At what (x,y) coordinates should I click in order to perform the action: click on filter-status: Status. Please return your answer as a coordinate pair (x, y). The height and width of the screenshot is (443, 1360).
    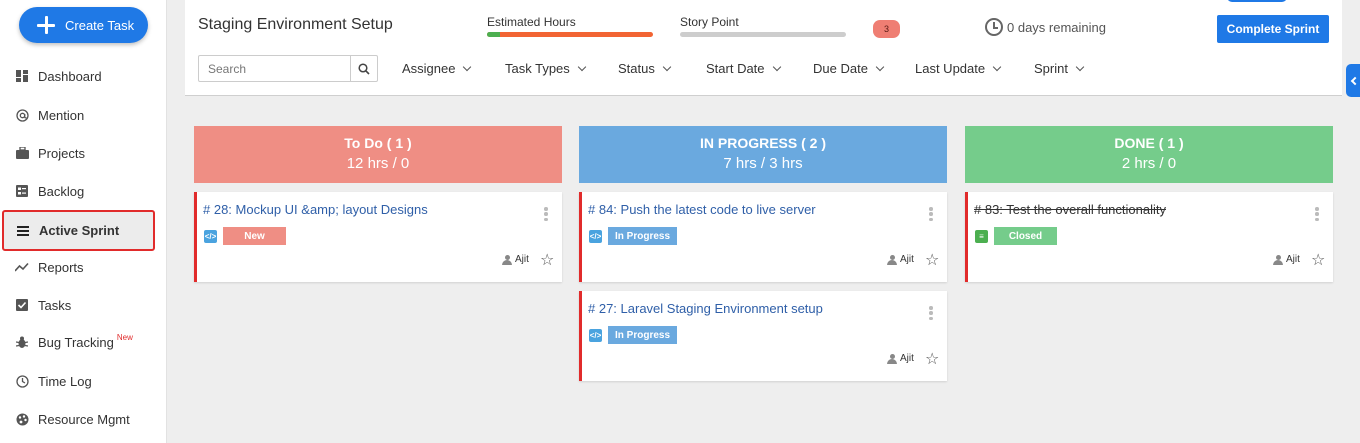
    Looking at the image, I should click on (645, 68).